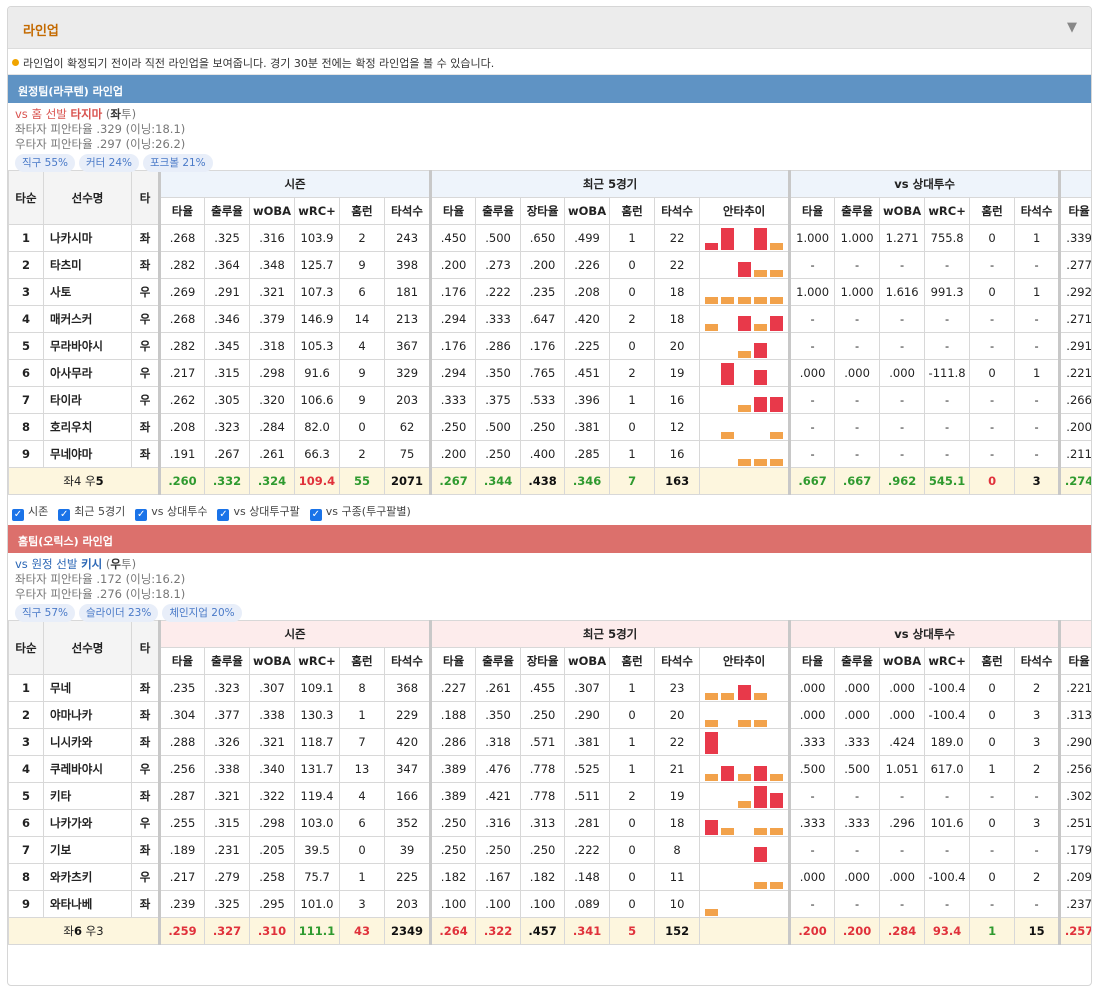  I want to click on season-stat: 91.6, so click(317, 373).